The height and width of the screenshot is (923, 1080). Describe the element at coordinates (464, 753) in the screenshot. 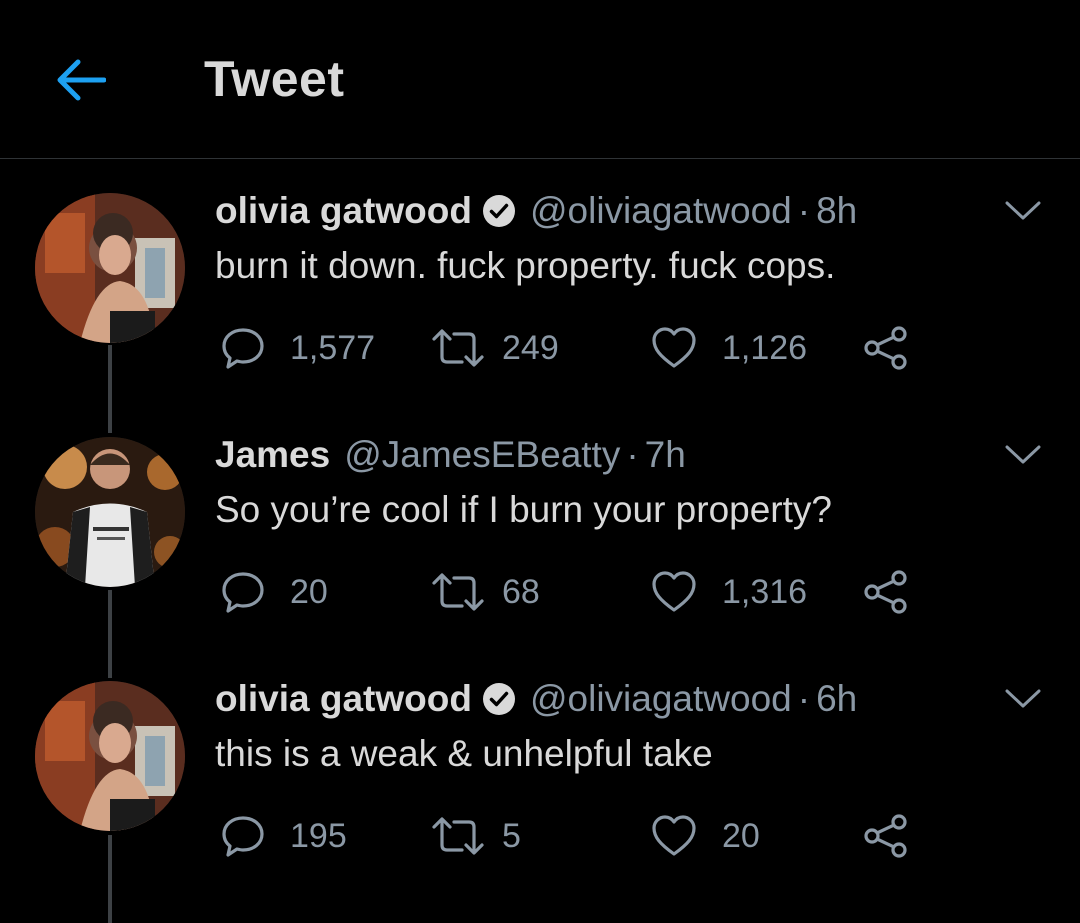

I see `tweet-text: this is a weak & unhelpful take` at that location.